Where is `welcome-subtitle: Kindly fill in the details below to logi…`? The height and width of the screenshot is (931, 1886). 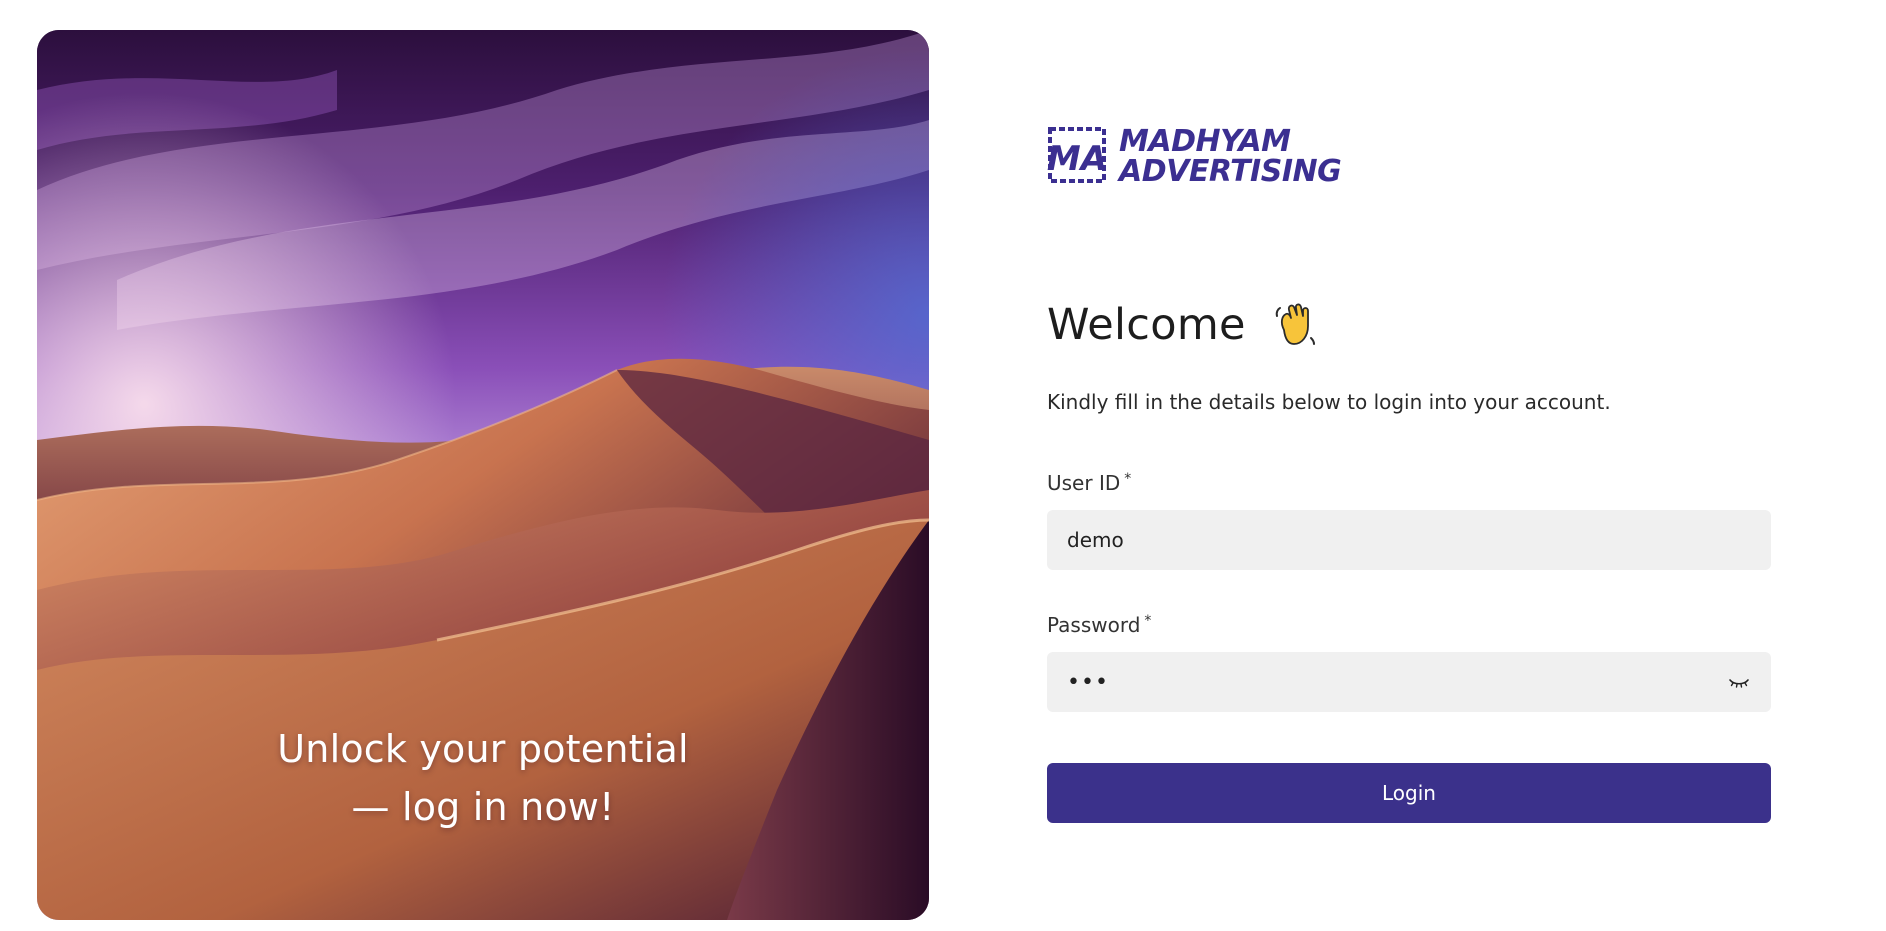
welcome-subtitle: Kindly fill in the details below to logi… is located at coordinates (1329, 402).